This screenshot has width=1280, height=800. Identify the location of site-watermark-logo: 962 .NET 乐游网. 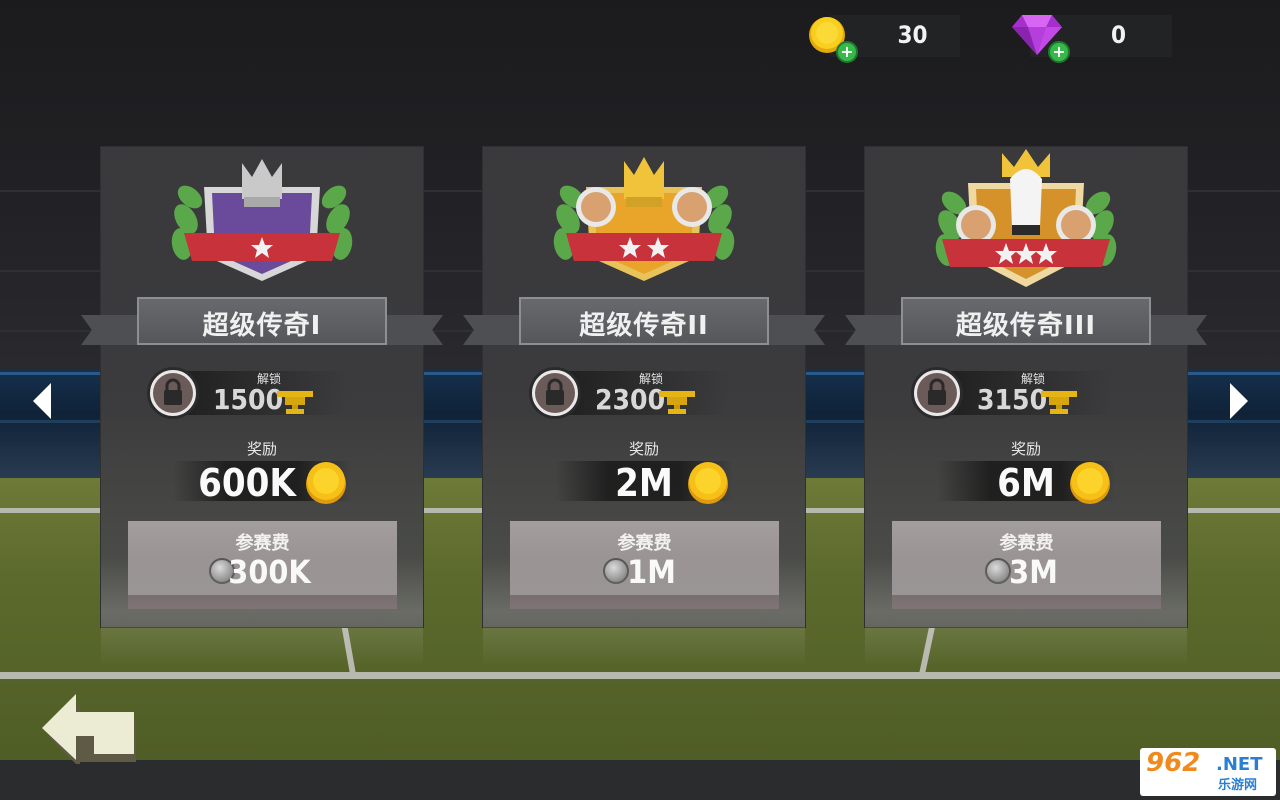
(1208, 772).